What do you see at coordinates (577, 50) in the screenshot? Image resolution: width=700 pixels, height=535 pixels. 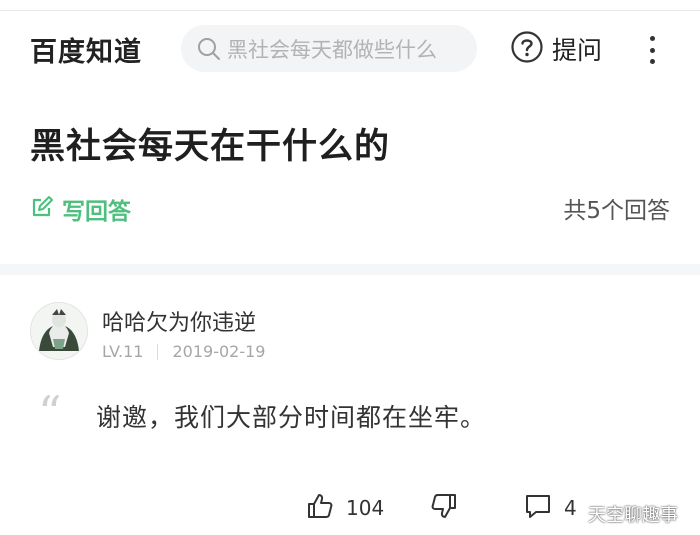 I see `ask-label: 提问` at bounding box center [577, 50].